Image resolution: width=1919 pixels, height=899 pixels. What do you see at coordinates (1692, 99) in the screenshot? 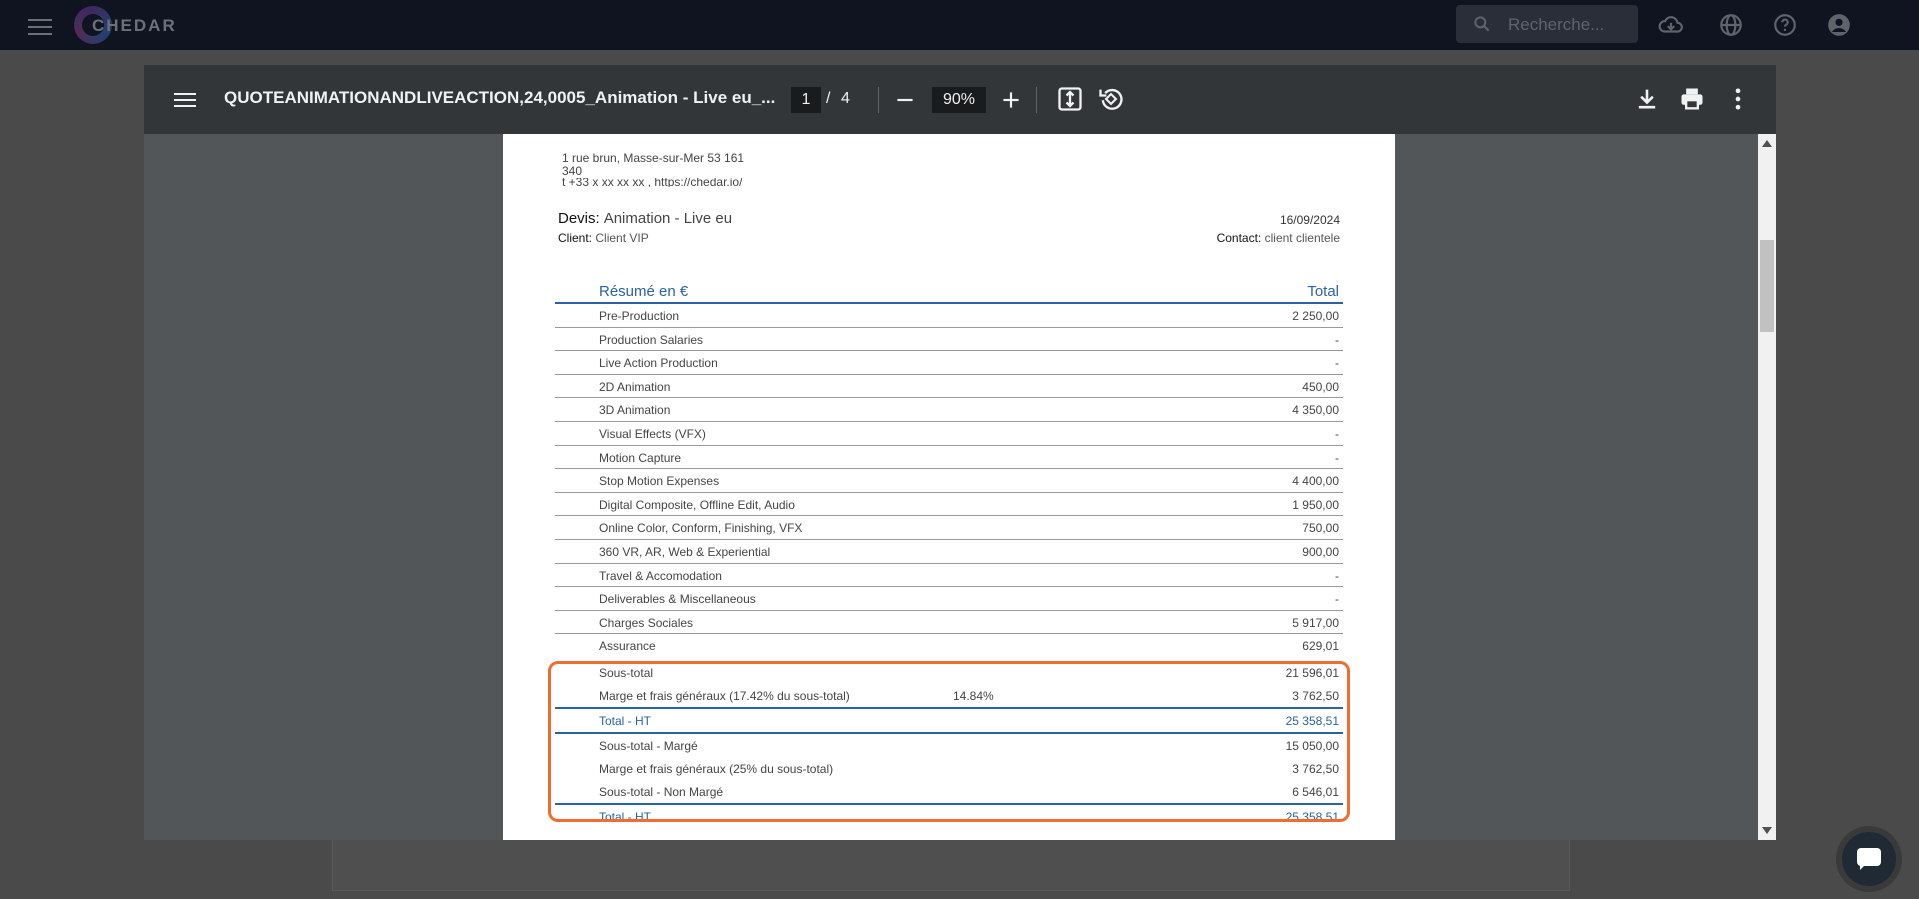
I see `print-icon` at bounding box center [1692, 99].